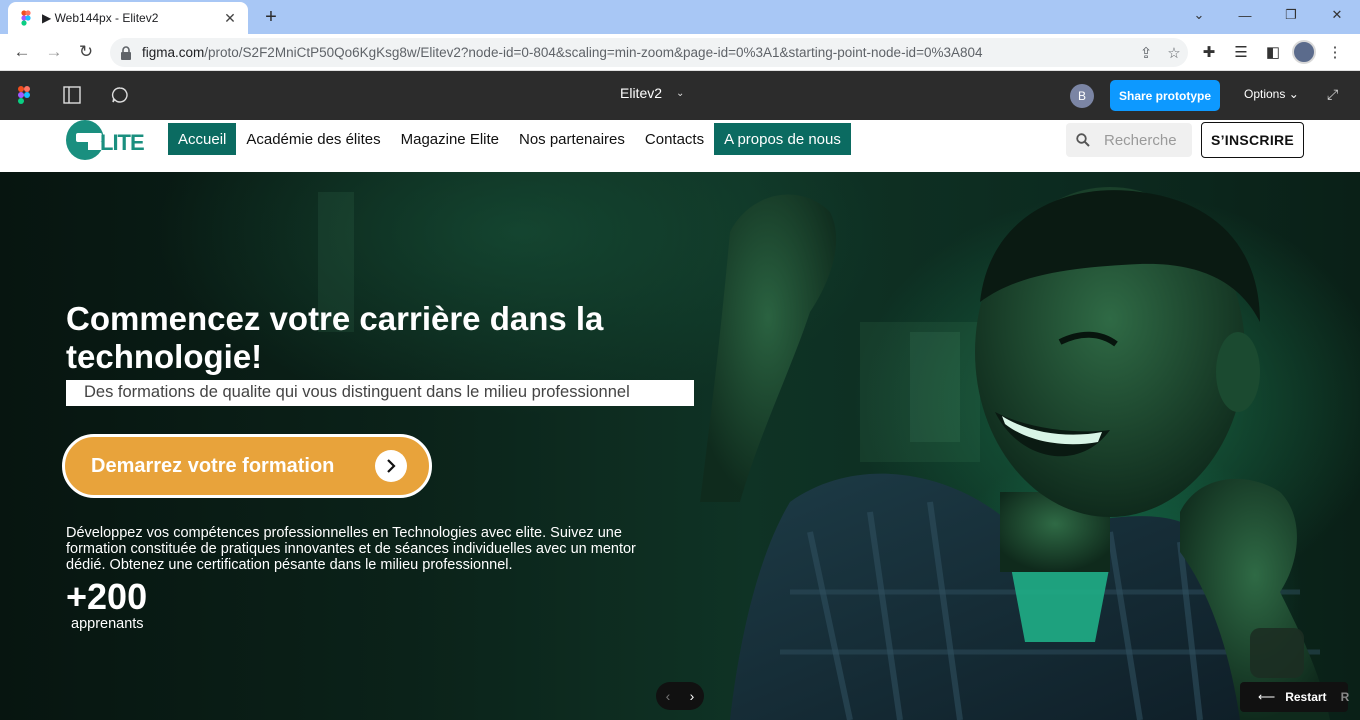  I want to click on cta-label: Demarrez votre formation, so click(213, 465).